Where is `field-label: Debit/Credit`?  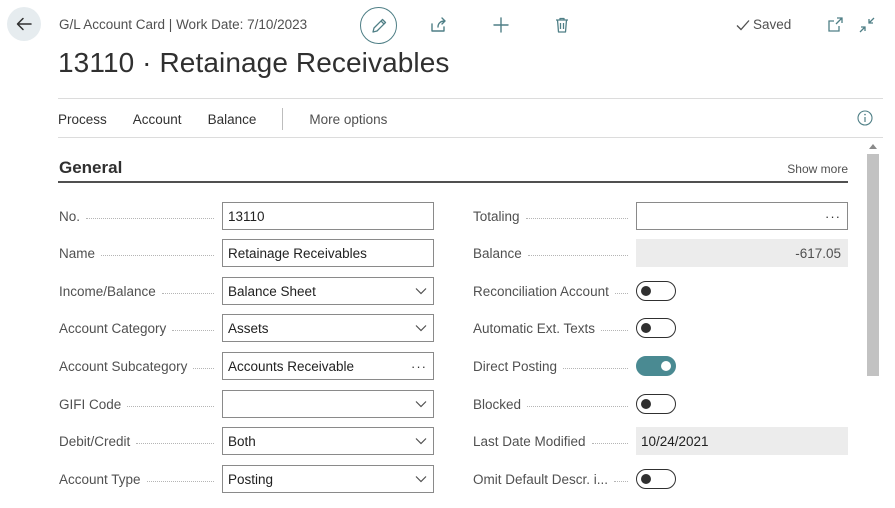 field-label: Debit/Credit is located at coordinates (95, 441).